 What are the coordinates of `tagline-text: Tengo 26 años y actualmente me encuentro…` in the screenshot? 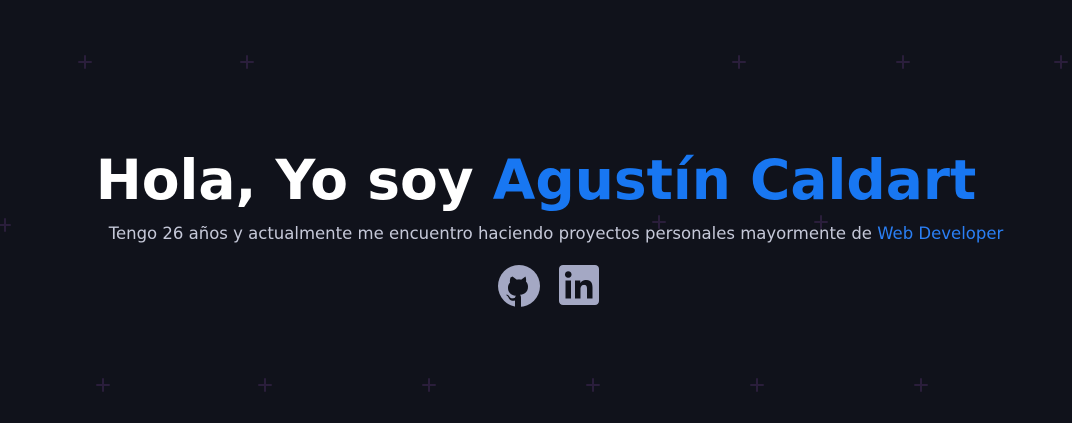 It's located at (490, 233).